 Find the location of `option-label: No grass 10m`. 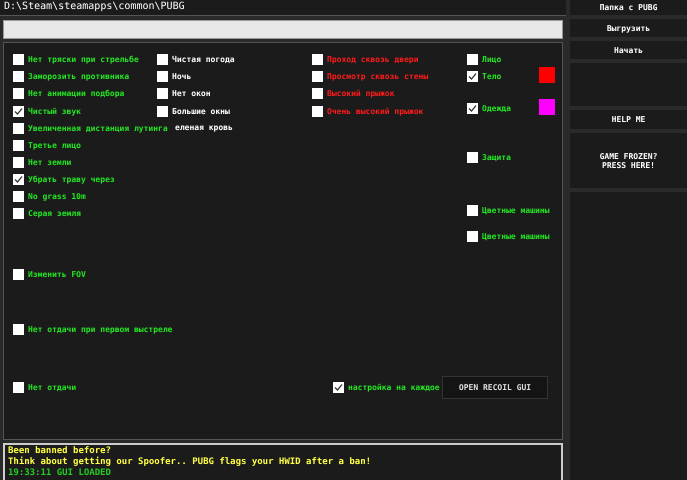

option-label: No grass 10m is located at coordinates (57, 196).